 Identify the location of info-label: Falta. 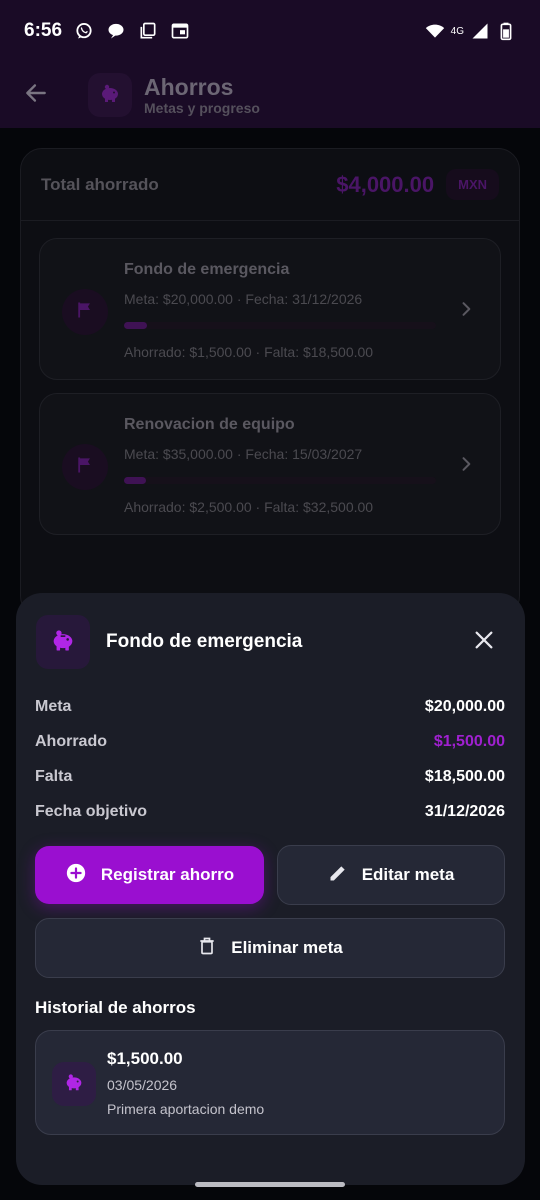
(54, 776).